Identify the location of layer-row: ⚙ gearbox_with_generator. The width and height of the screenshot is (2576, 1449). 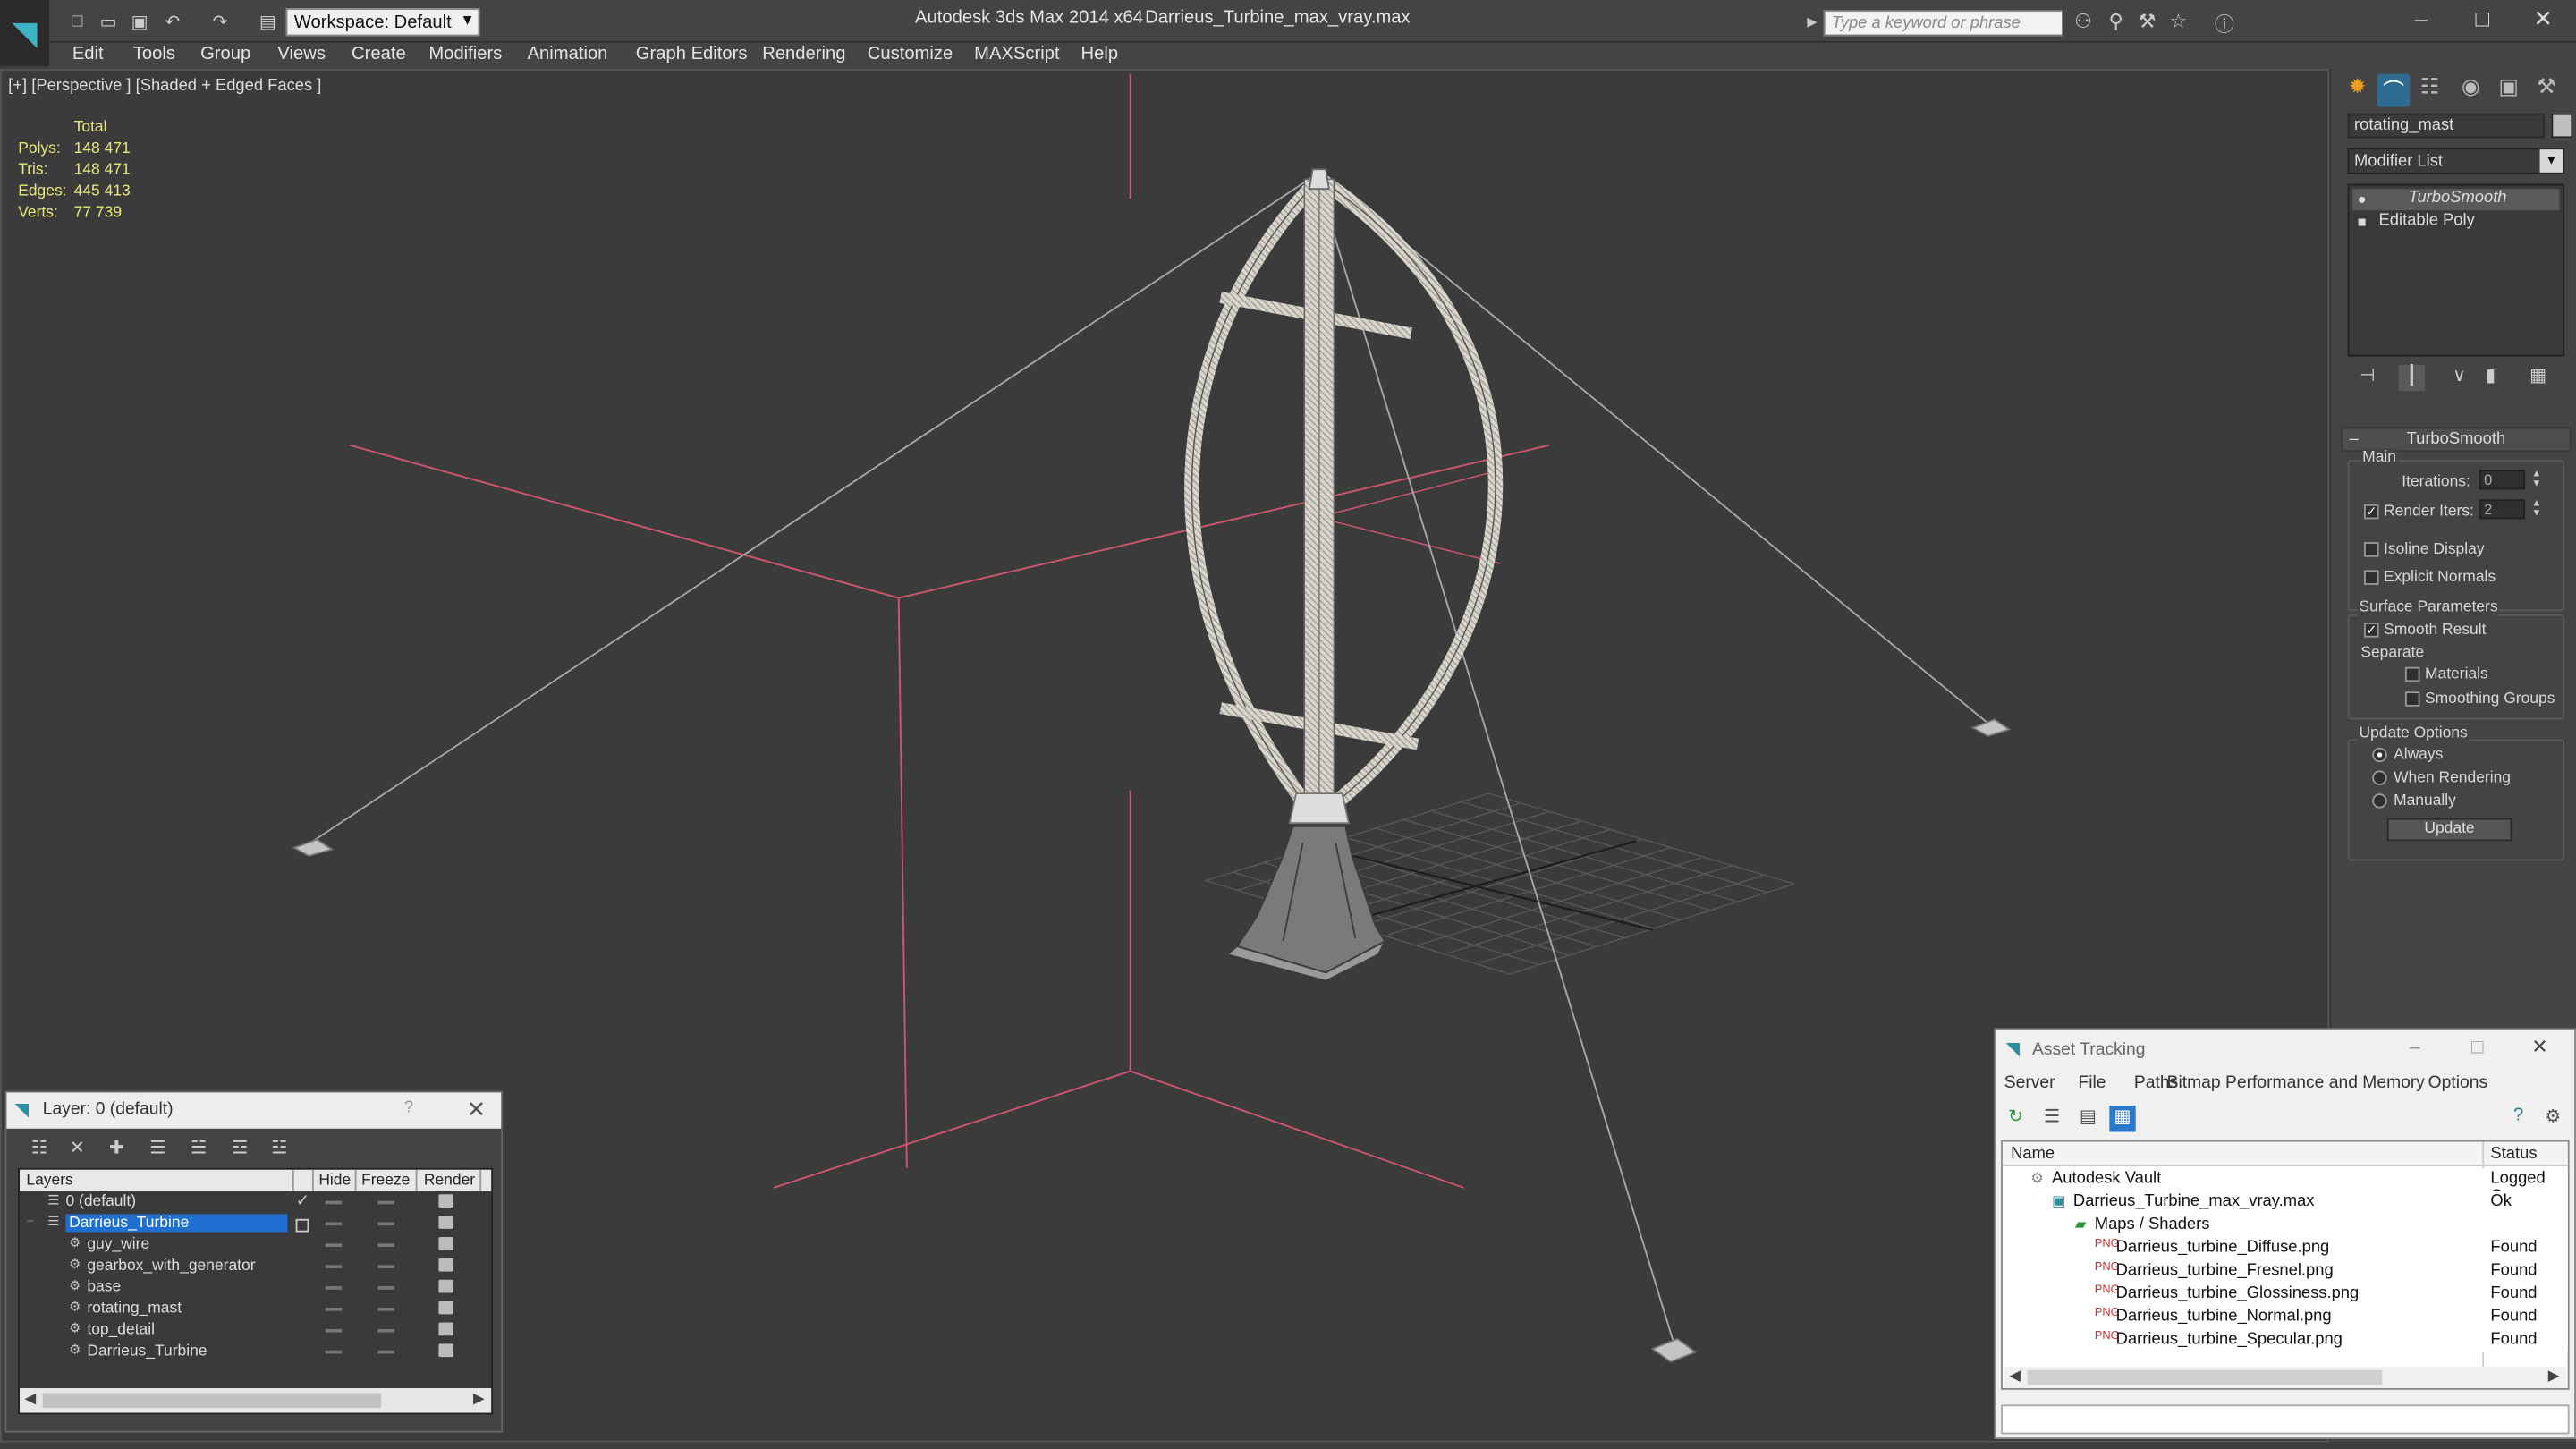
(255, 1267).